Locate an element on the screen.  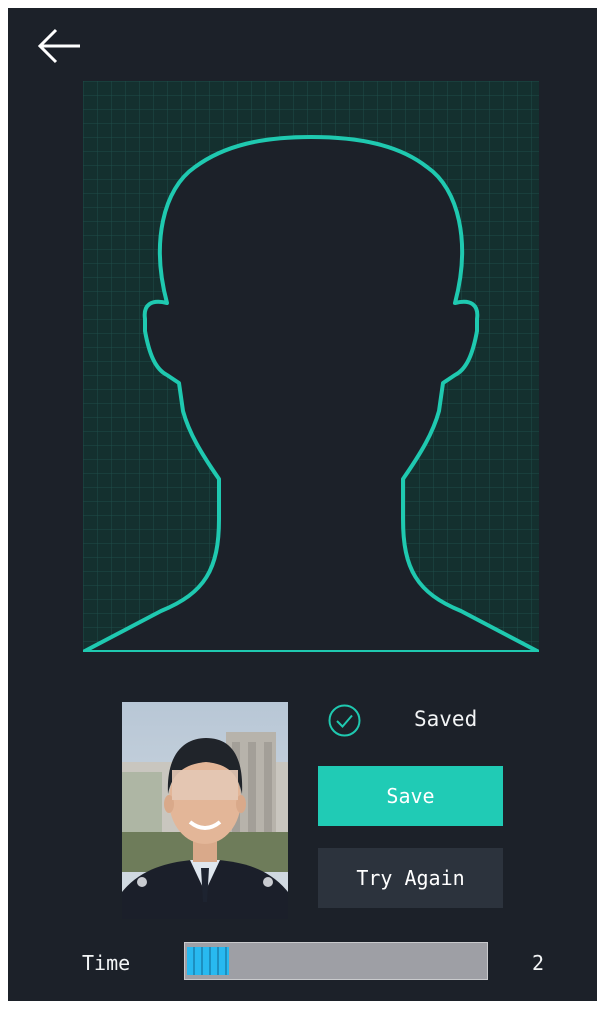
captured-face-photo is located at coordinates (205, 810).